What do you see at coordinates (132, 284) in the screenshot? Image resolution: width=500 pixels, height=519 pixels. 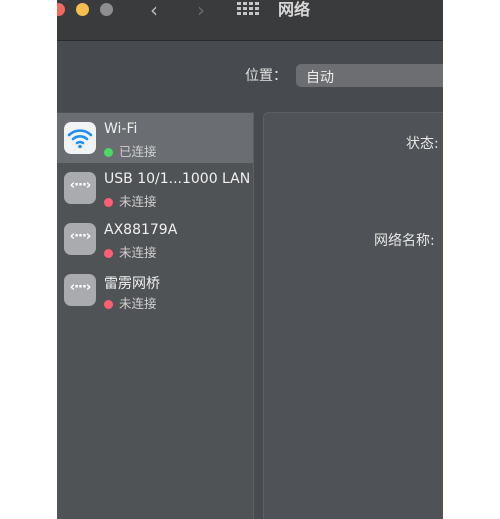 I see `service-name: 雷雳网桥` at bounding box center [132, 284].